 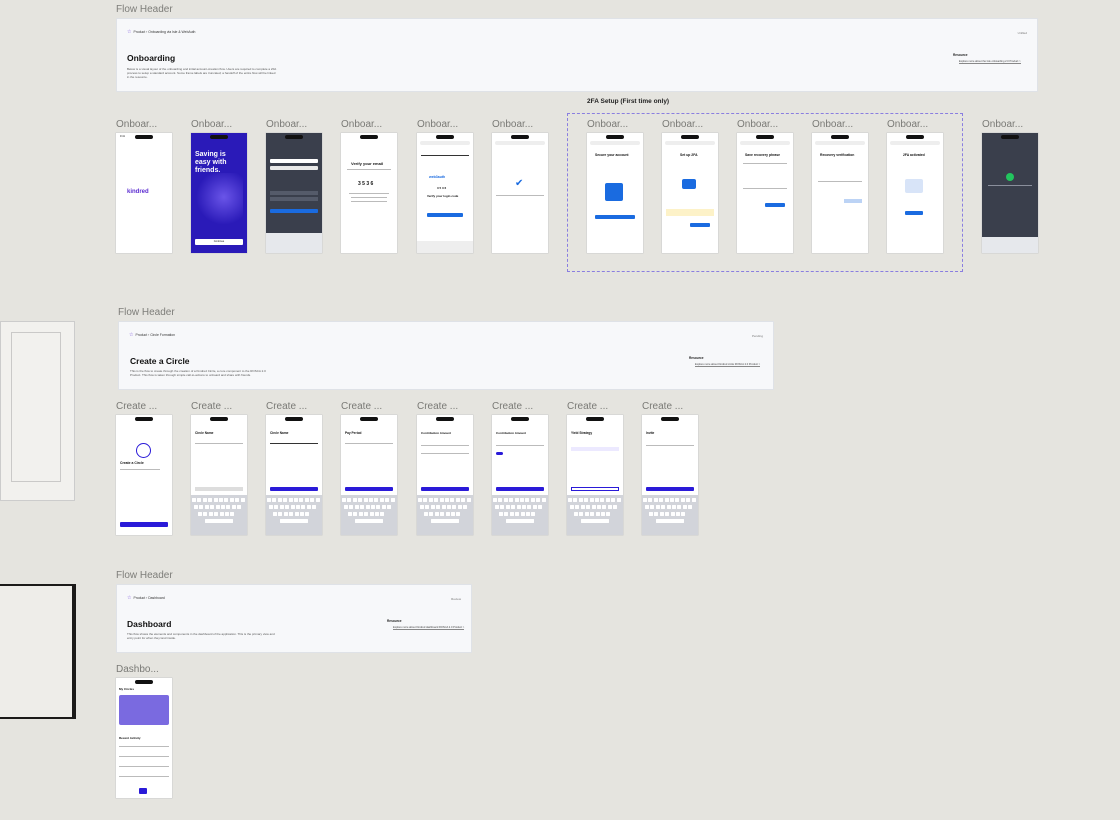 What do you see at coordinates (520, 475) in the screenshot?
I see `screen-contribution-amount-2: Contribution Amount` at bounding box center [520, 475].